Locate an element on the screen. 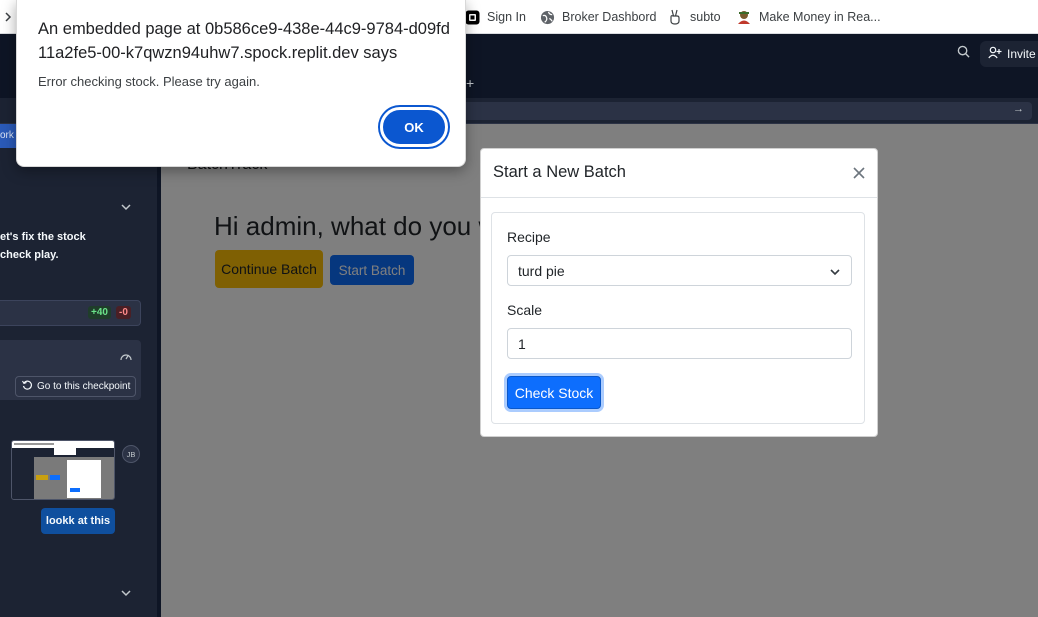 The width and height of the screenshot is (1038, 617). check-stock-button: Check Stock is located at coordinates (554, 392).